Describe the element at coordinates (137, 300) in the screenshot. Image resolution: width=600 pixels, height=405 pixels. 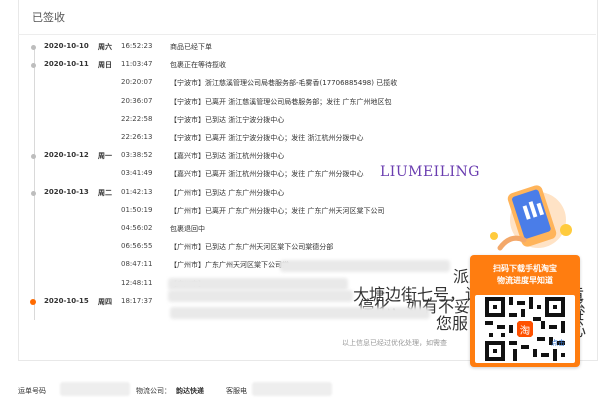
I see `tracking-time: 18:17:37` at that location.